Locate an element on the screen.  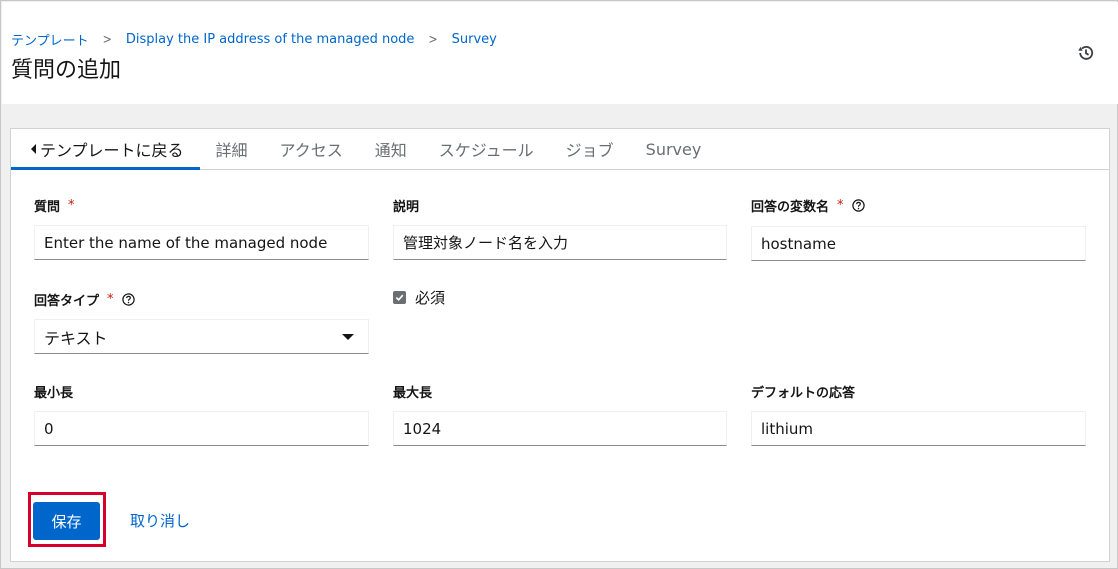
tab-details: 詳細 is located at coordinates (232, 149).